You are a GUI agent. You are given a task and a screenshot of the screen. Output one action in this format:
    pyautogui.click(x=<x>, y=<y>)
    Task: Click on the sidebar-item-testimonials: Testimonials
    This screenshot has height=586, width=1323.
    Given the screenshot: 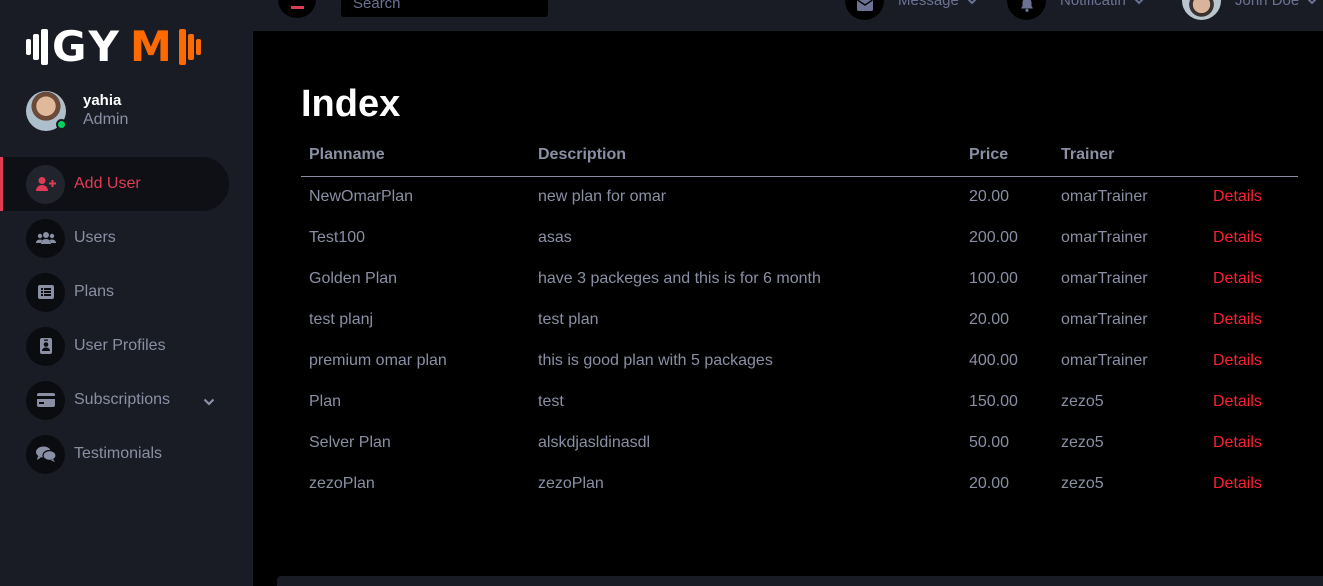 What is the action you would take?
    pyautogui.click(x=126, y=454)
    